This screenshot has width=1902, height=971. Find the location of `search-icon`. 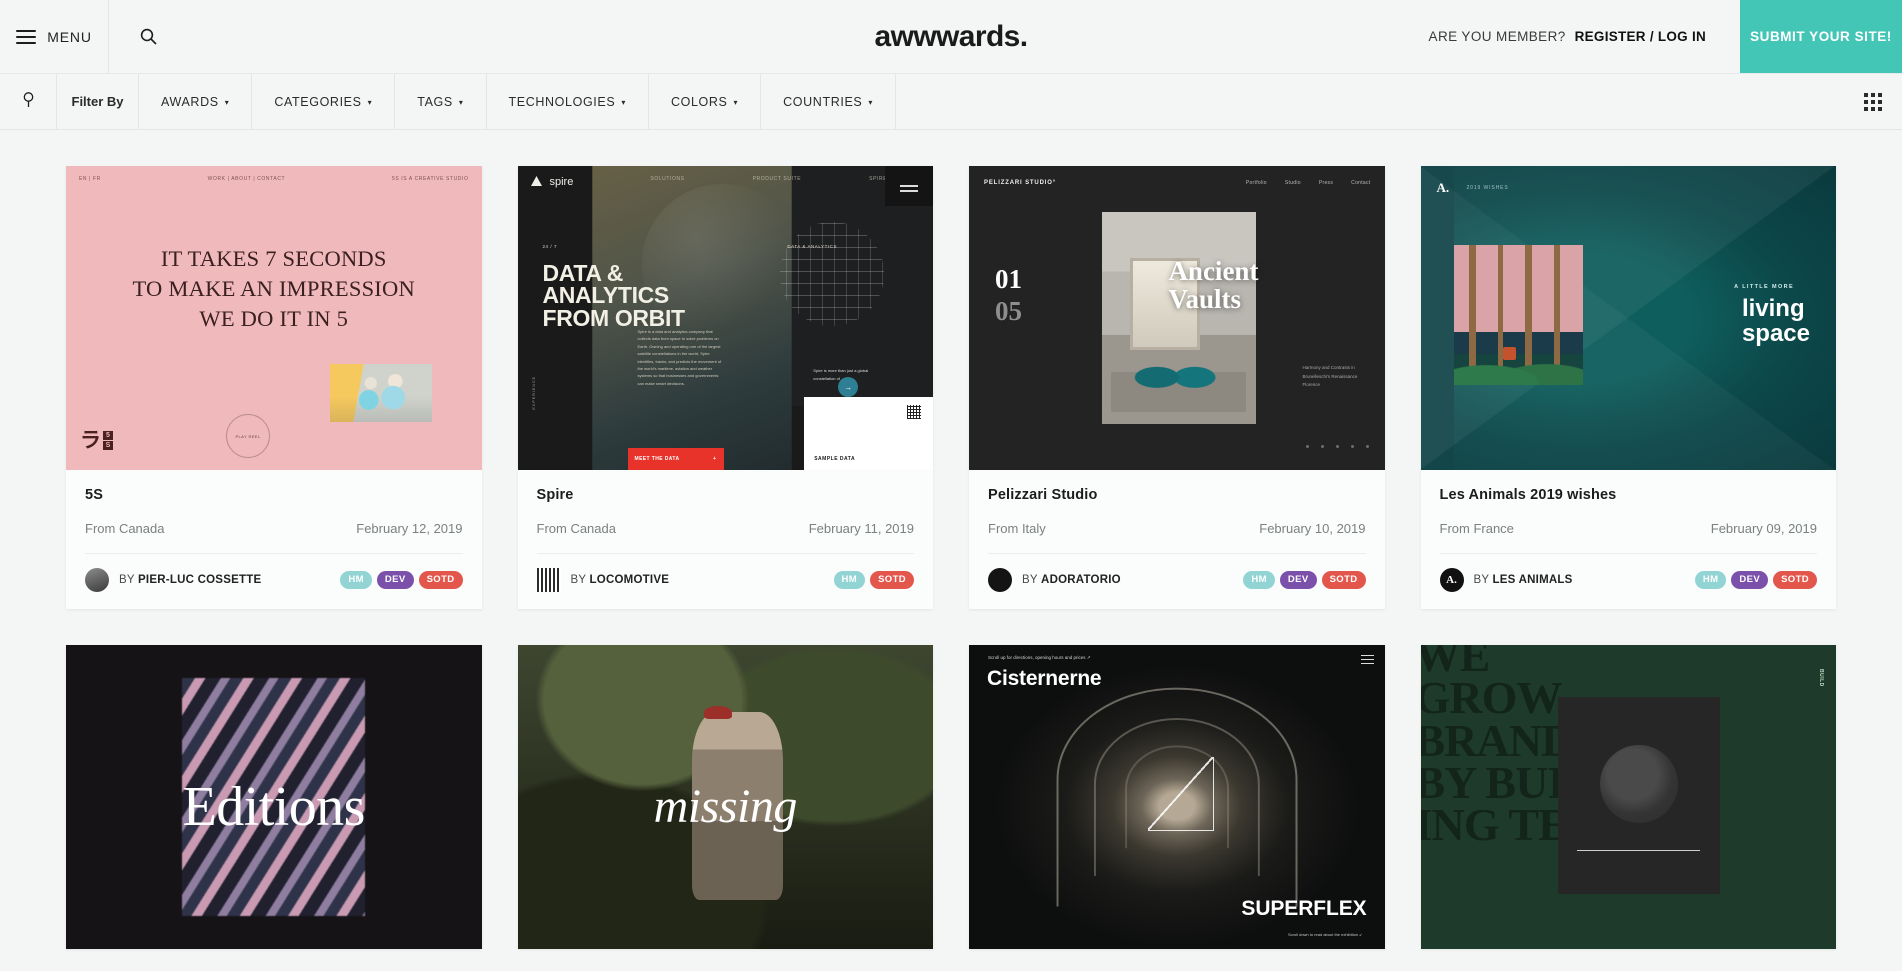

search-icon is located at coordinates (148, 36).